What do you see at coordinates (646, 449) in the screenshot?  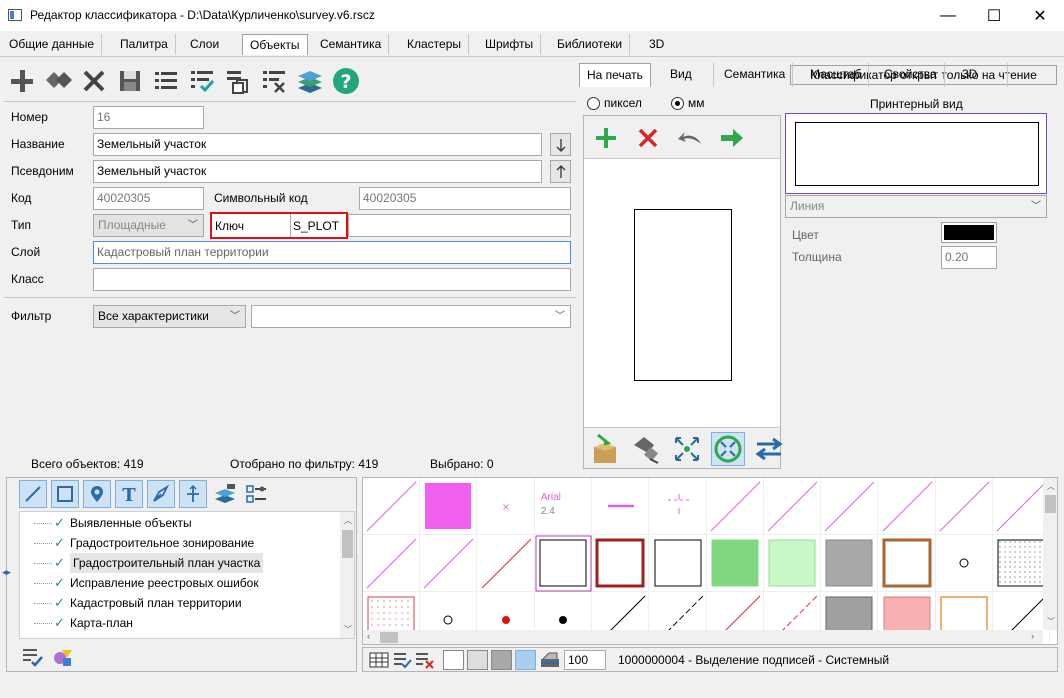 I see `stamp-icon` at bounding box center [646, 449].